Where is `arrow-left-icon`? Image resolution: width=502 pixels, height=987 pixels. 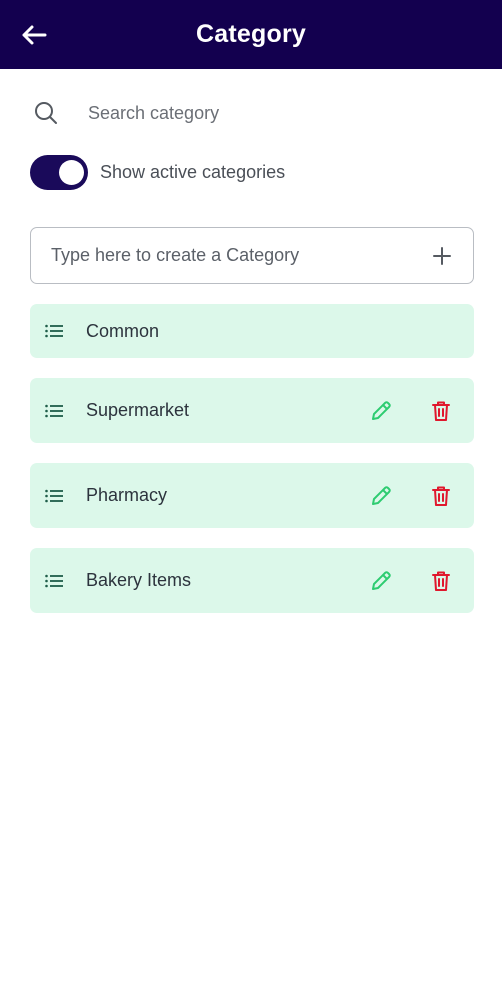 arrow-left-icon is located at coordinates (34, 35).